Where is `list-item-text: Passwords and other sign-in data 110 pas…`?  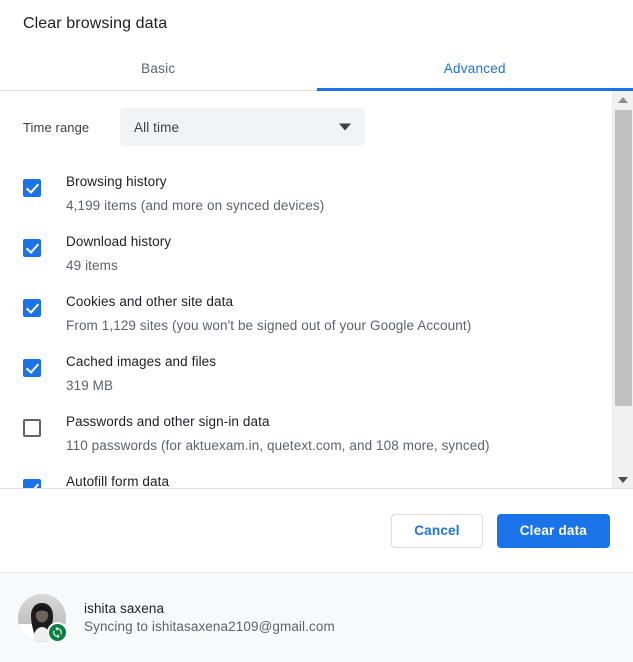 list-item-text: Passwords and other sign-in data 110 pas… is located at coordinates (278, 431).